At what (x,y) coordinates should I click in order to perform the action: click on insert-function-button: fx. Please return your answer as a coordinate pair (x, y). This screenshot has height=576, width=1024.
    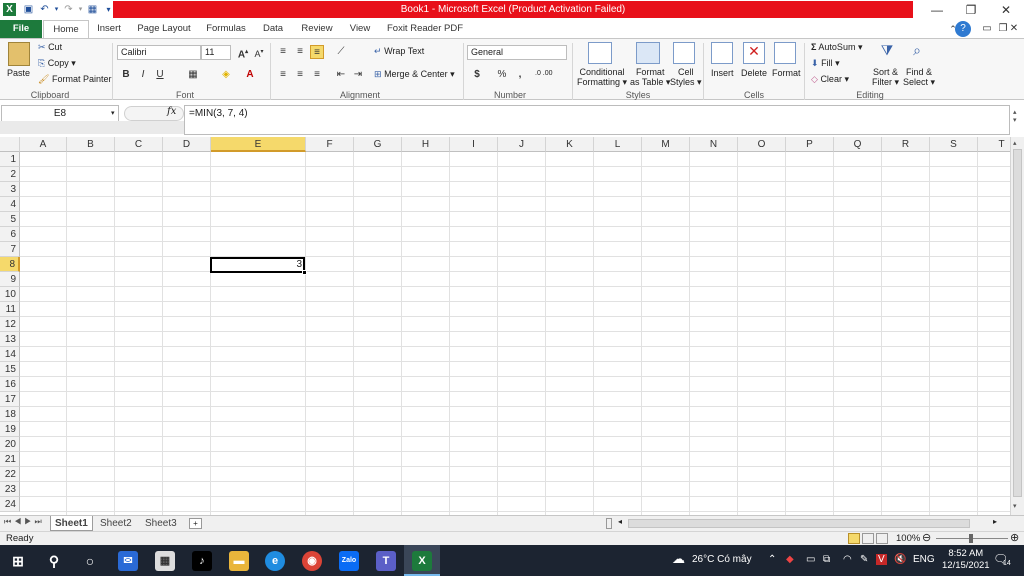
    Looking at the image, I should click on (171, 111).